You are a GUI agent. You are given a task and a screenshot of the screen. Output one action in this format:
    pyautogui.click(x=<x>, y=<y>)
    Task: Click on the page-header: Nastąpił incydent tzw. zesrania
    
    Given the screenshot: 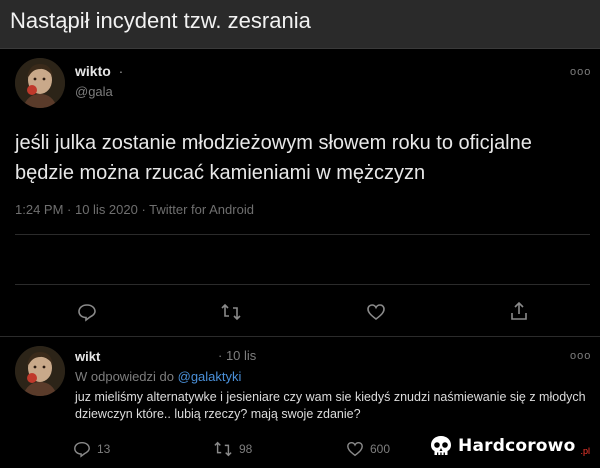 What is the action you would take?
    pyautogui.click(x=300, y=24)
    